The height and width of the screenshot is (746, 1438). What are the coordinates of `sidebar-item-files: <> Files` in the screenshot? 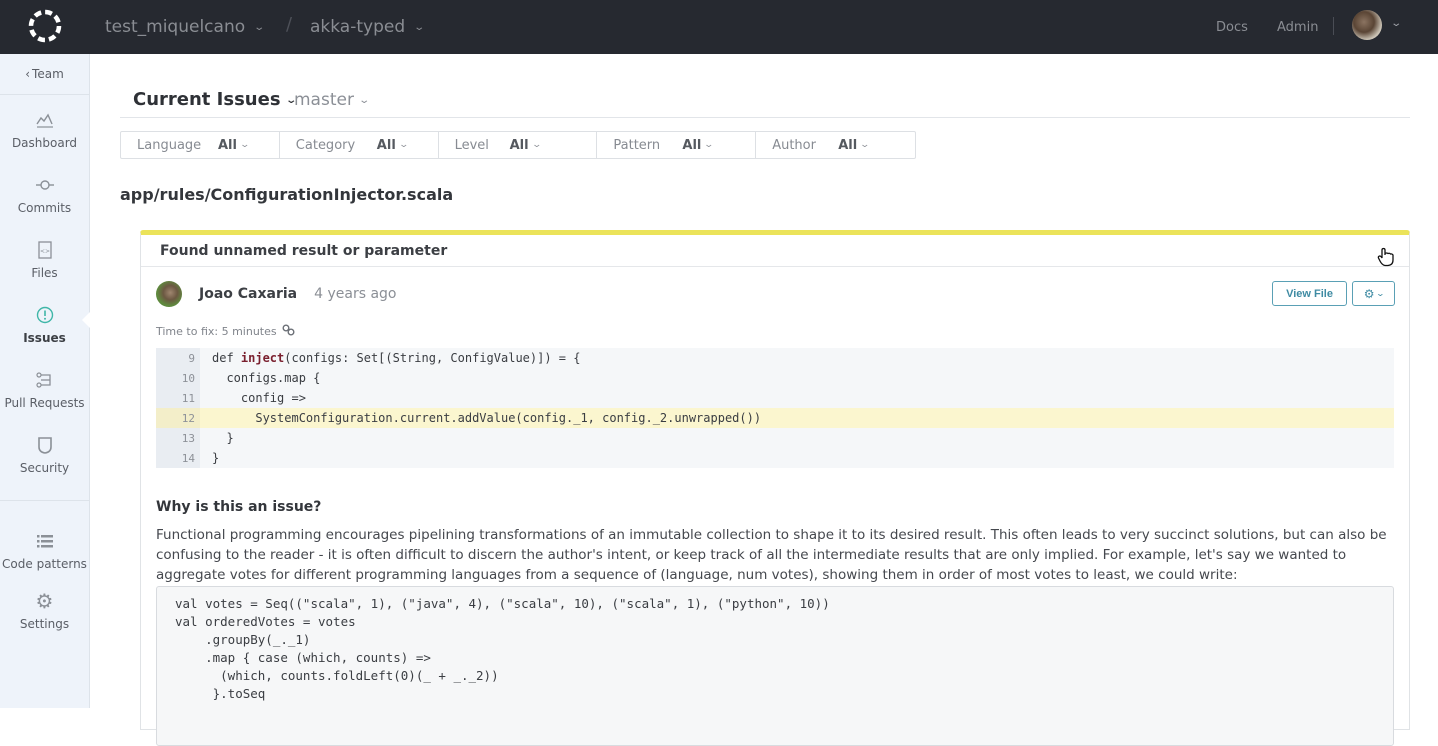 It's located at (44, 270).